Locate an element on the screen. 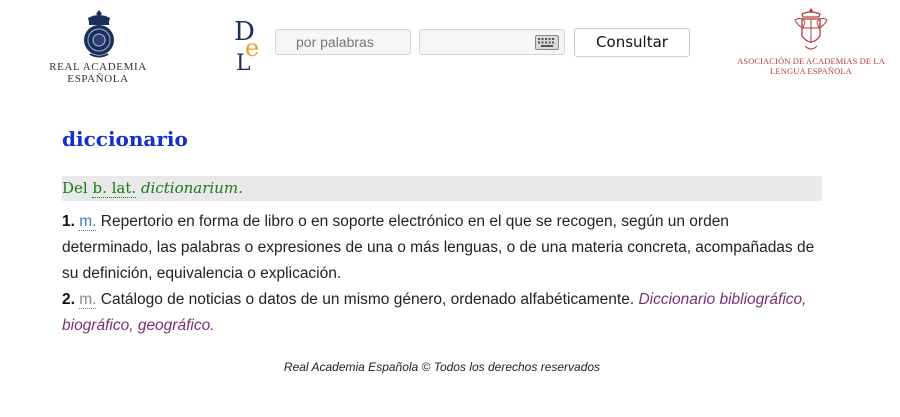  rae-name: REAL ACADEMIA ESPAÑOLA is located at coordinates (98, 73).